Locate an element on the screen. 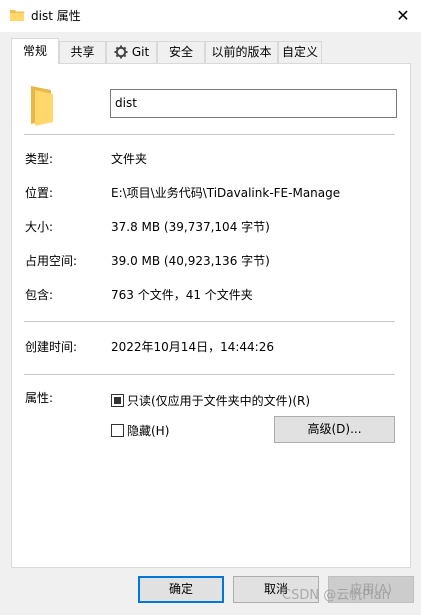 The image size is (421, 615). contains-label: 包含: is located at coordinates (39, 295).